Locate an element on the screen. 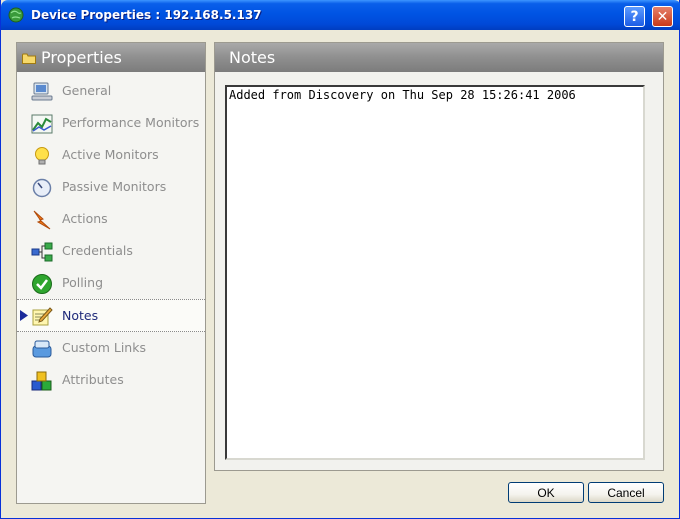  nav-item-general: General is located at coordinates (111, 91).